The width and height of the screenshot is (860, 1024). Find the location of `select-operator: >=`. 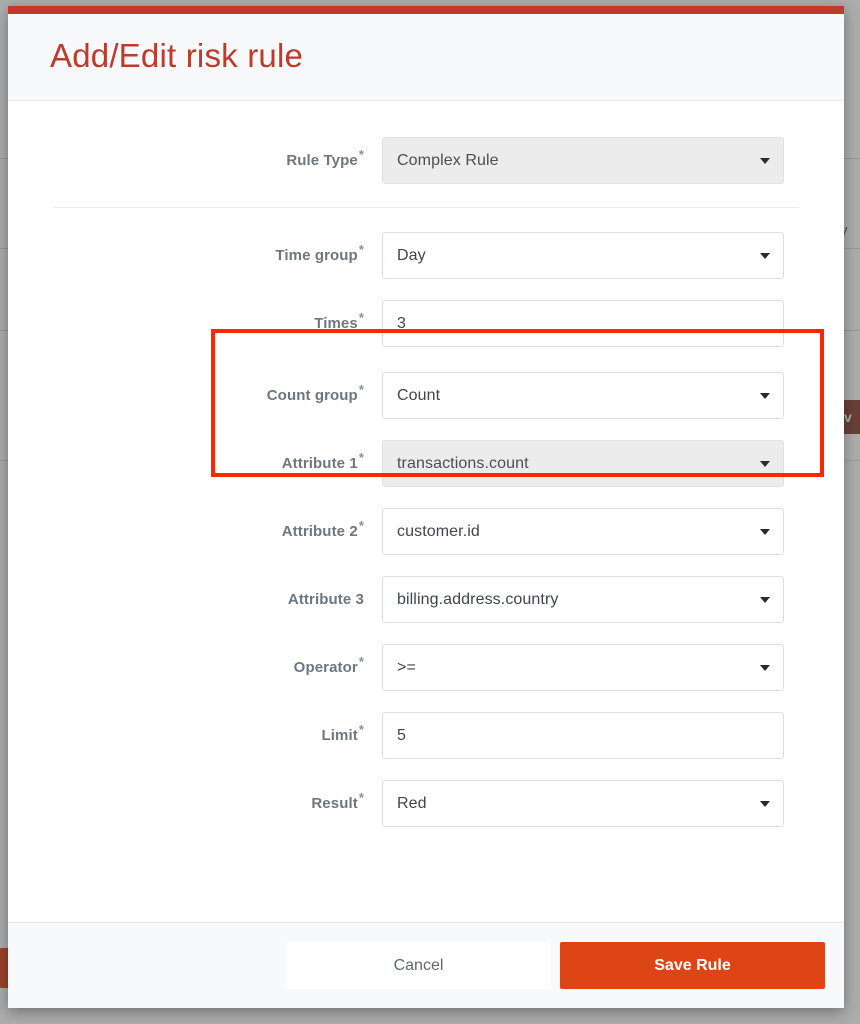

select-operator: >= is located at coordinates (583, 668).